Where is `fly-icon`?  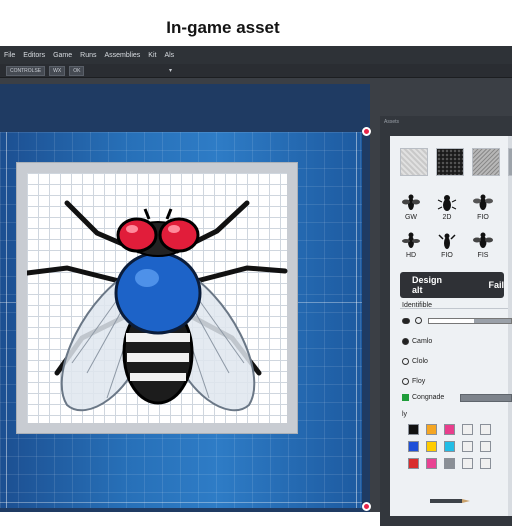
fly-icon is located at coordinates (411, 202).